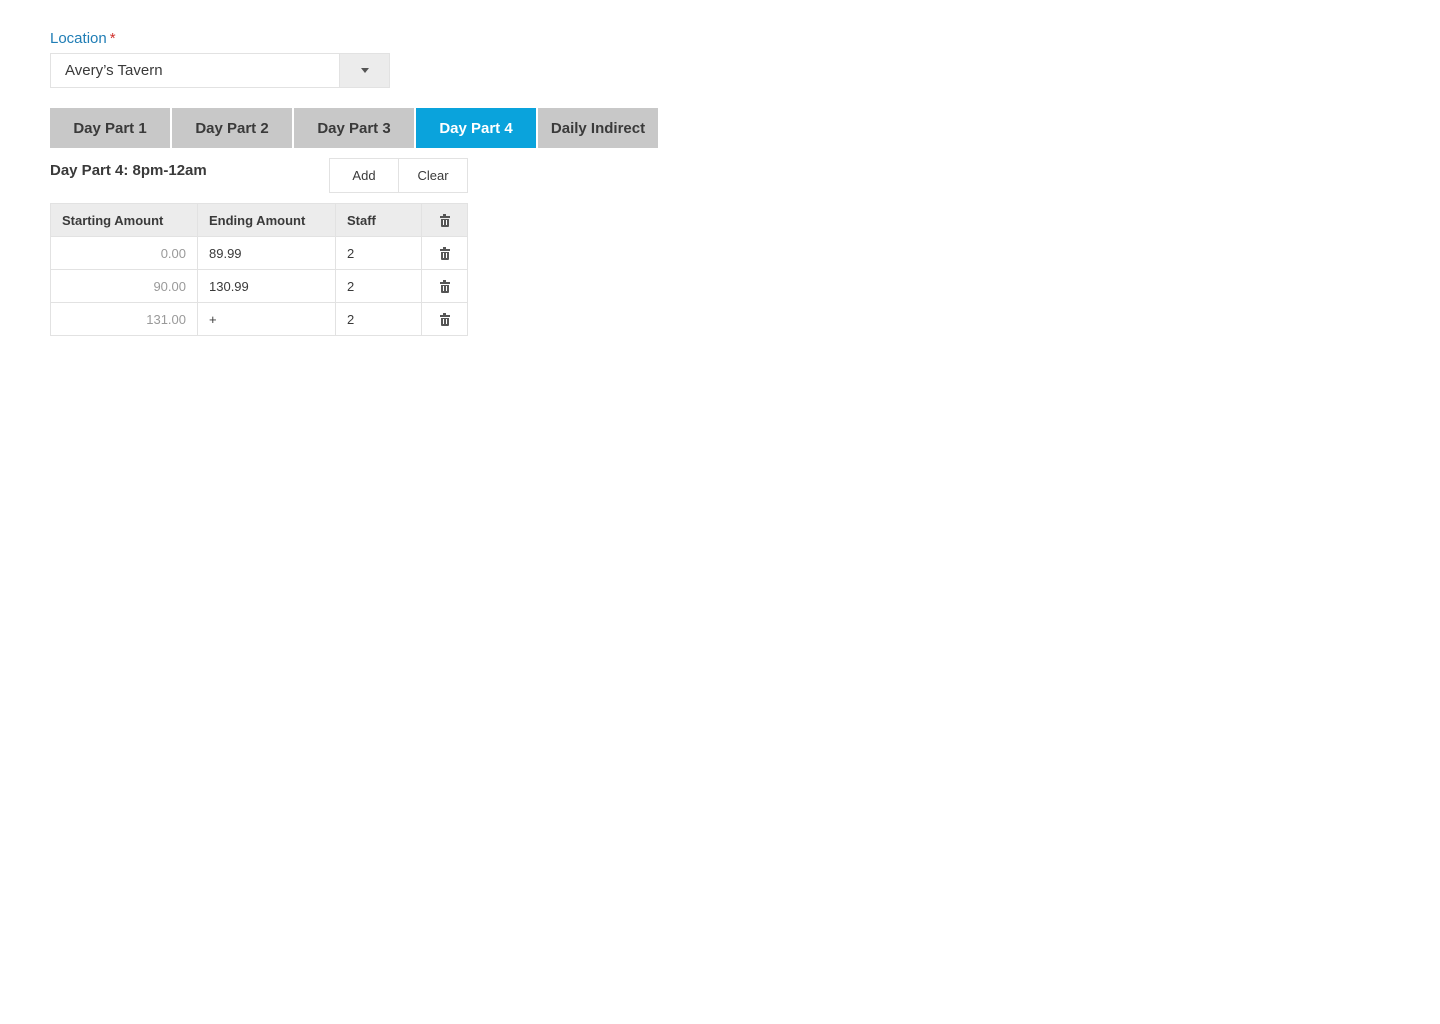 Image resolution: width=1440 pixels, height=1024 pixels. What do you see at coordinates (78, 38) in the screenshot?
I see `location-label-text: Location` at bounding box center [78, 38].